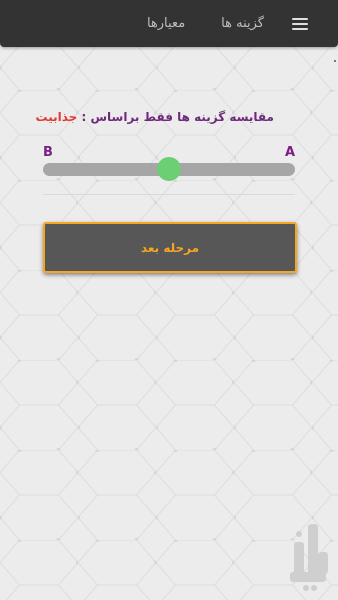  Describe the element at coordinates (242, 23) in the screenshot. I see `tab-options: گزینه ها` at that location.